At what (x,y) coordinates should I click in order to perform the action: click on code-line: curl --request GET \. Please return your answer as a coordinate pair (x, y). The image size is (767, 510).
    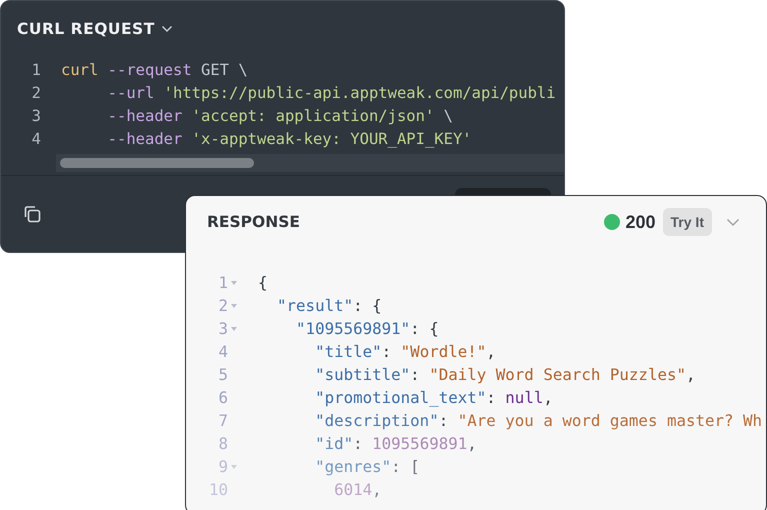
    Looking at the image, I should click on (154, 69).